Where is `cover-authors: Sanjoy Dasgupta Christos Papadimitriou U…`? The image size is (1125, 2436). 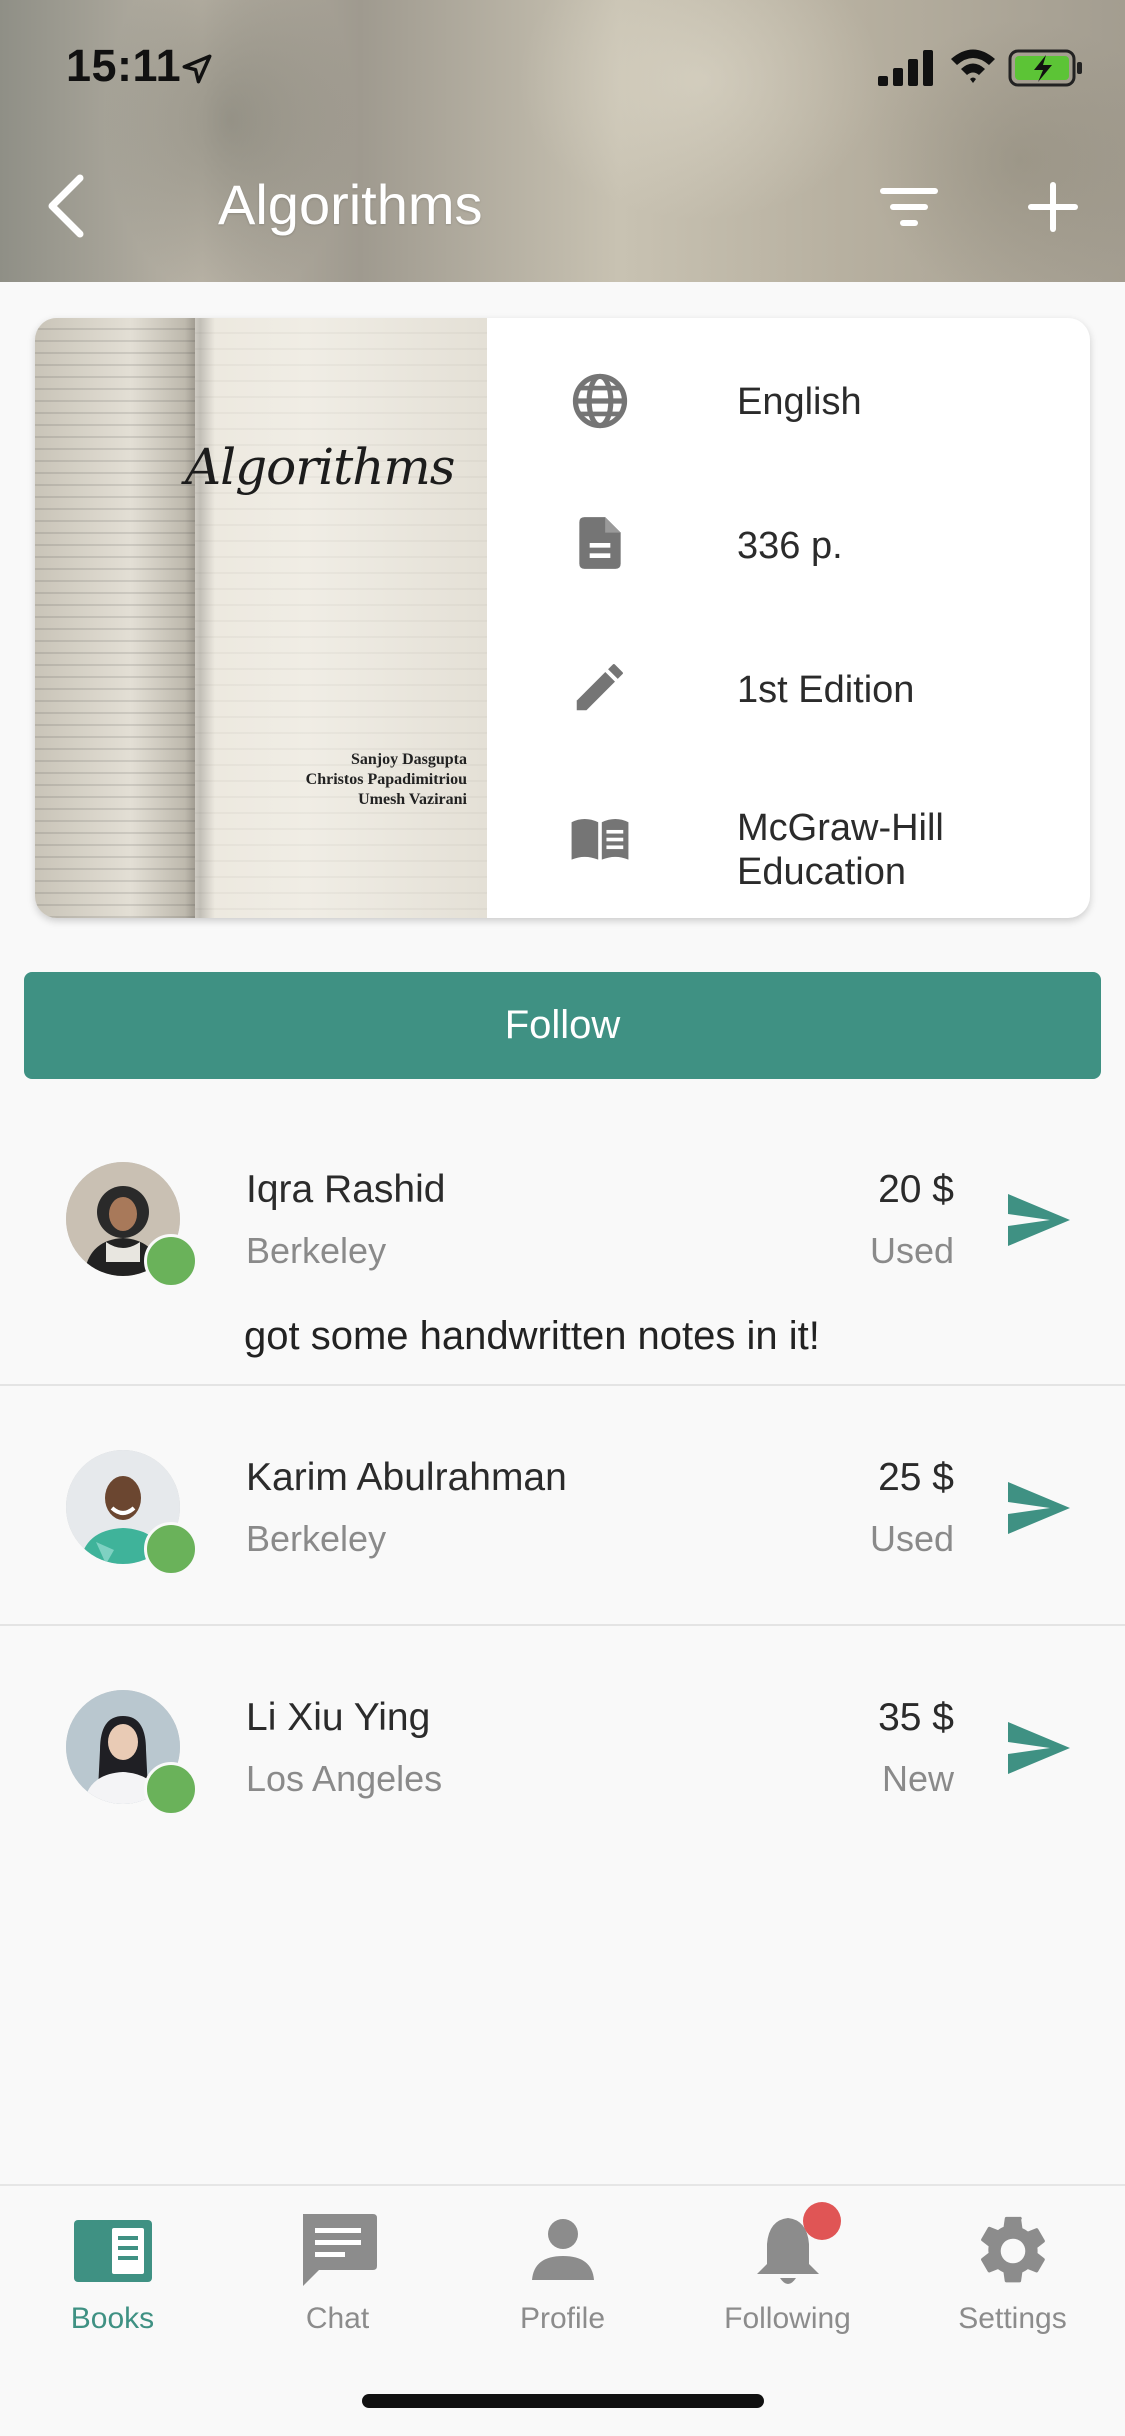
cover-authors: Sanjoy Dasgupta Christos Papadimitriou U… is located at coordinates (386, 780).